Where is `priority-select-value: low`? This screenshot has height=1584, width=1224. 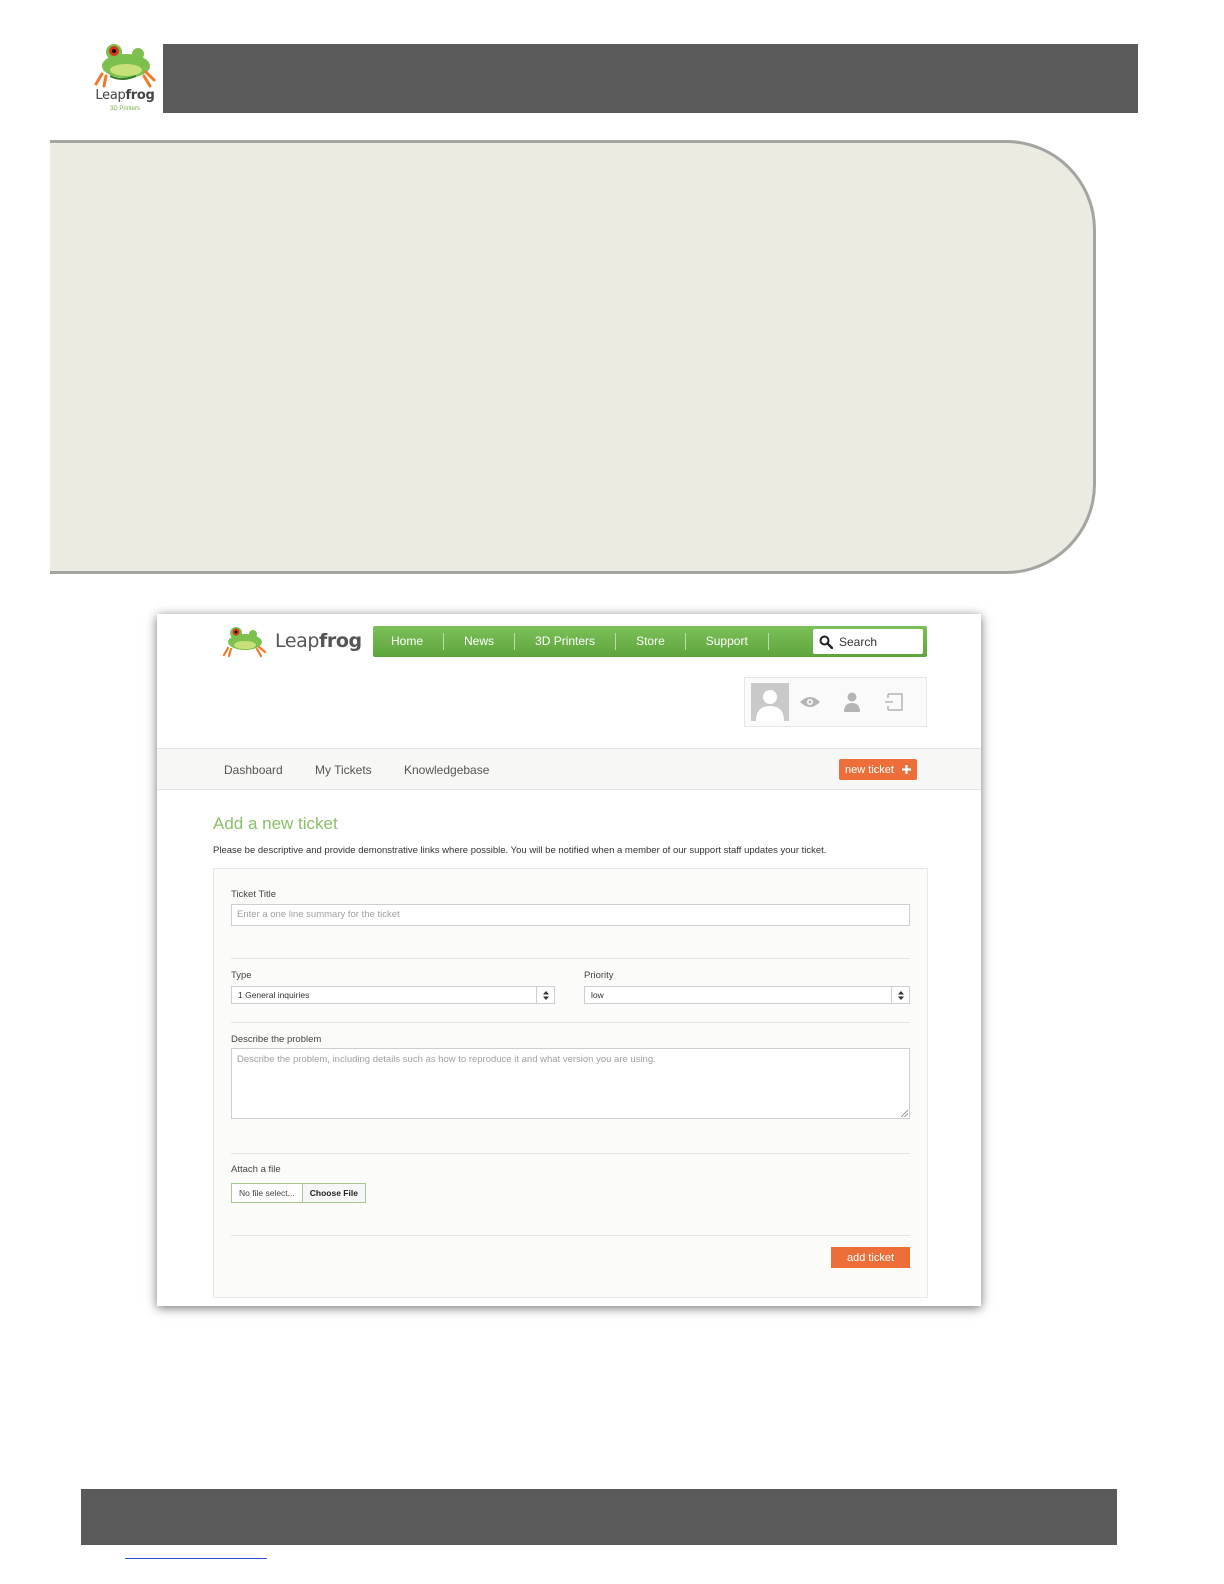 priority-select-value: low is located at coordinates (597, 995).